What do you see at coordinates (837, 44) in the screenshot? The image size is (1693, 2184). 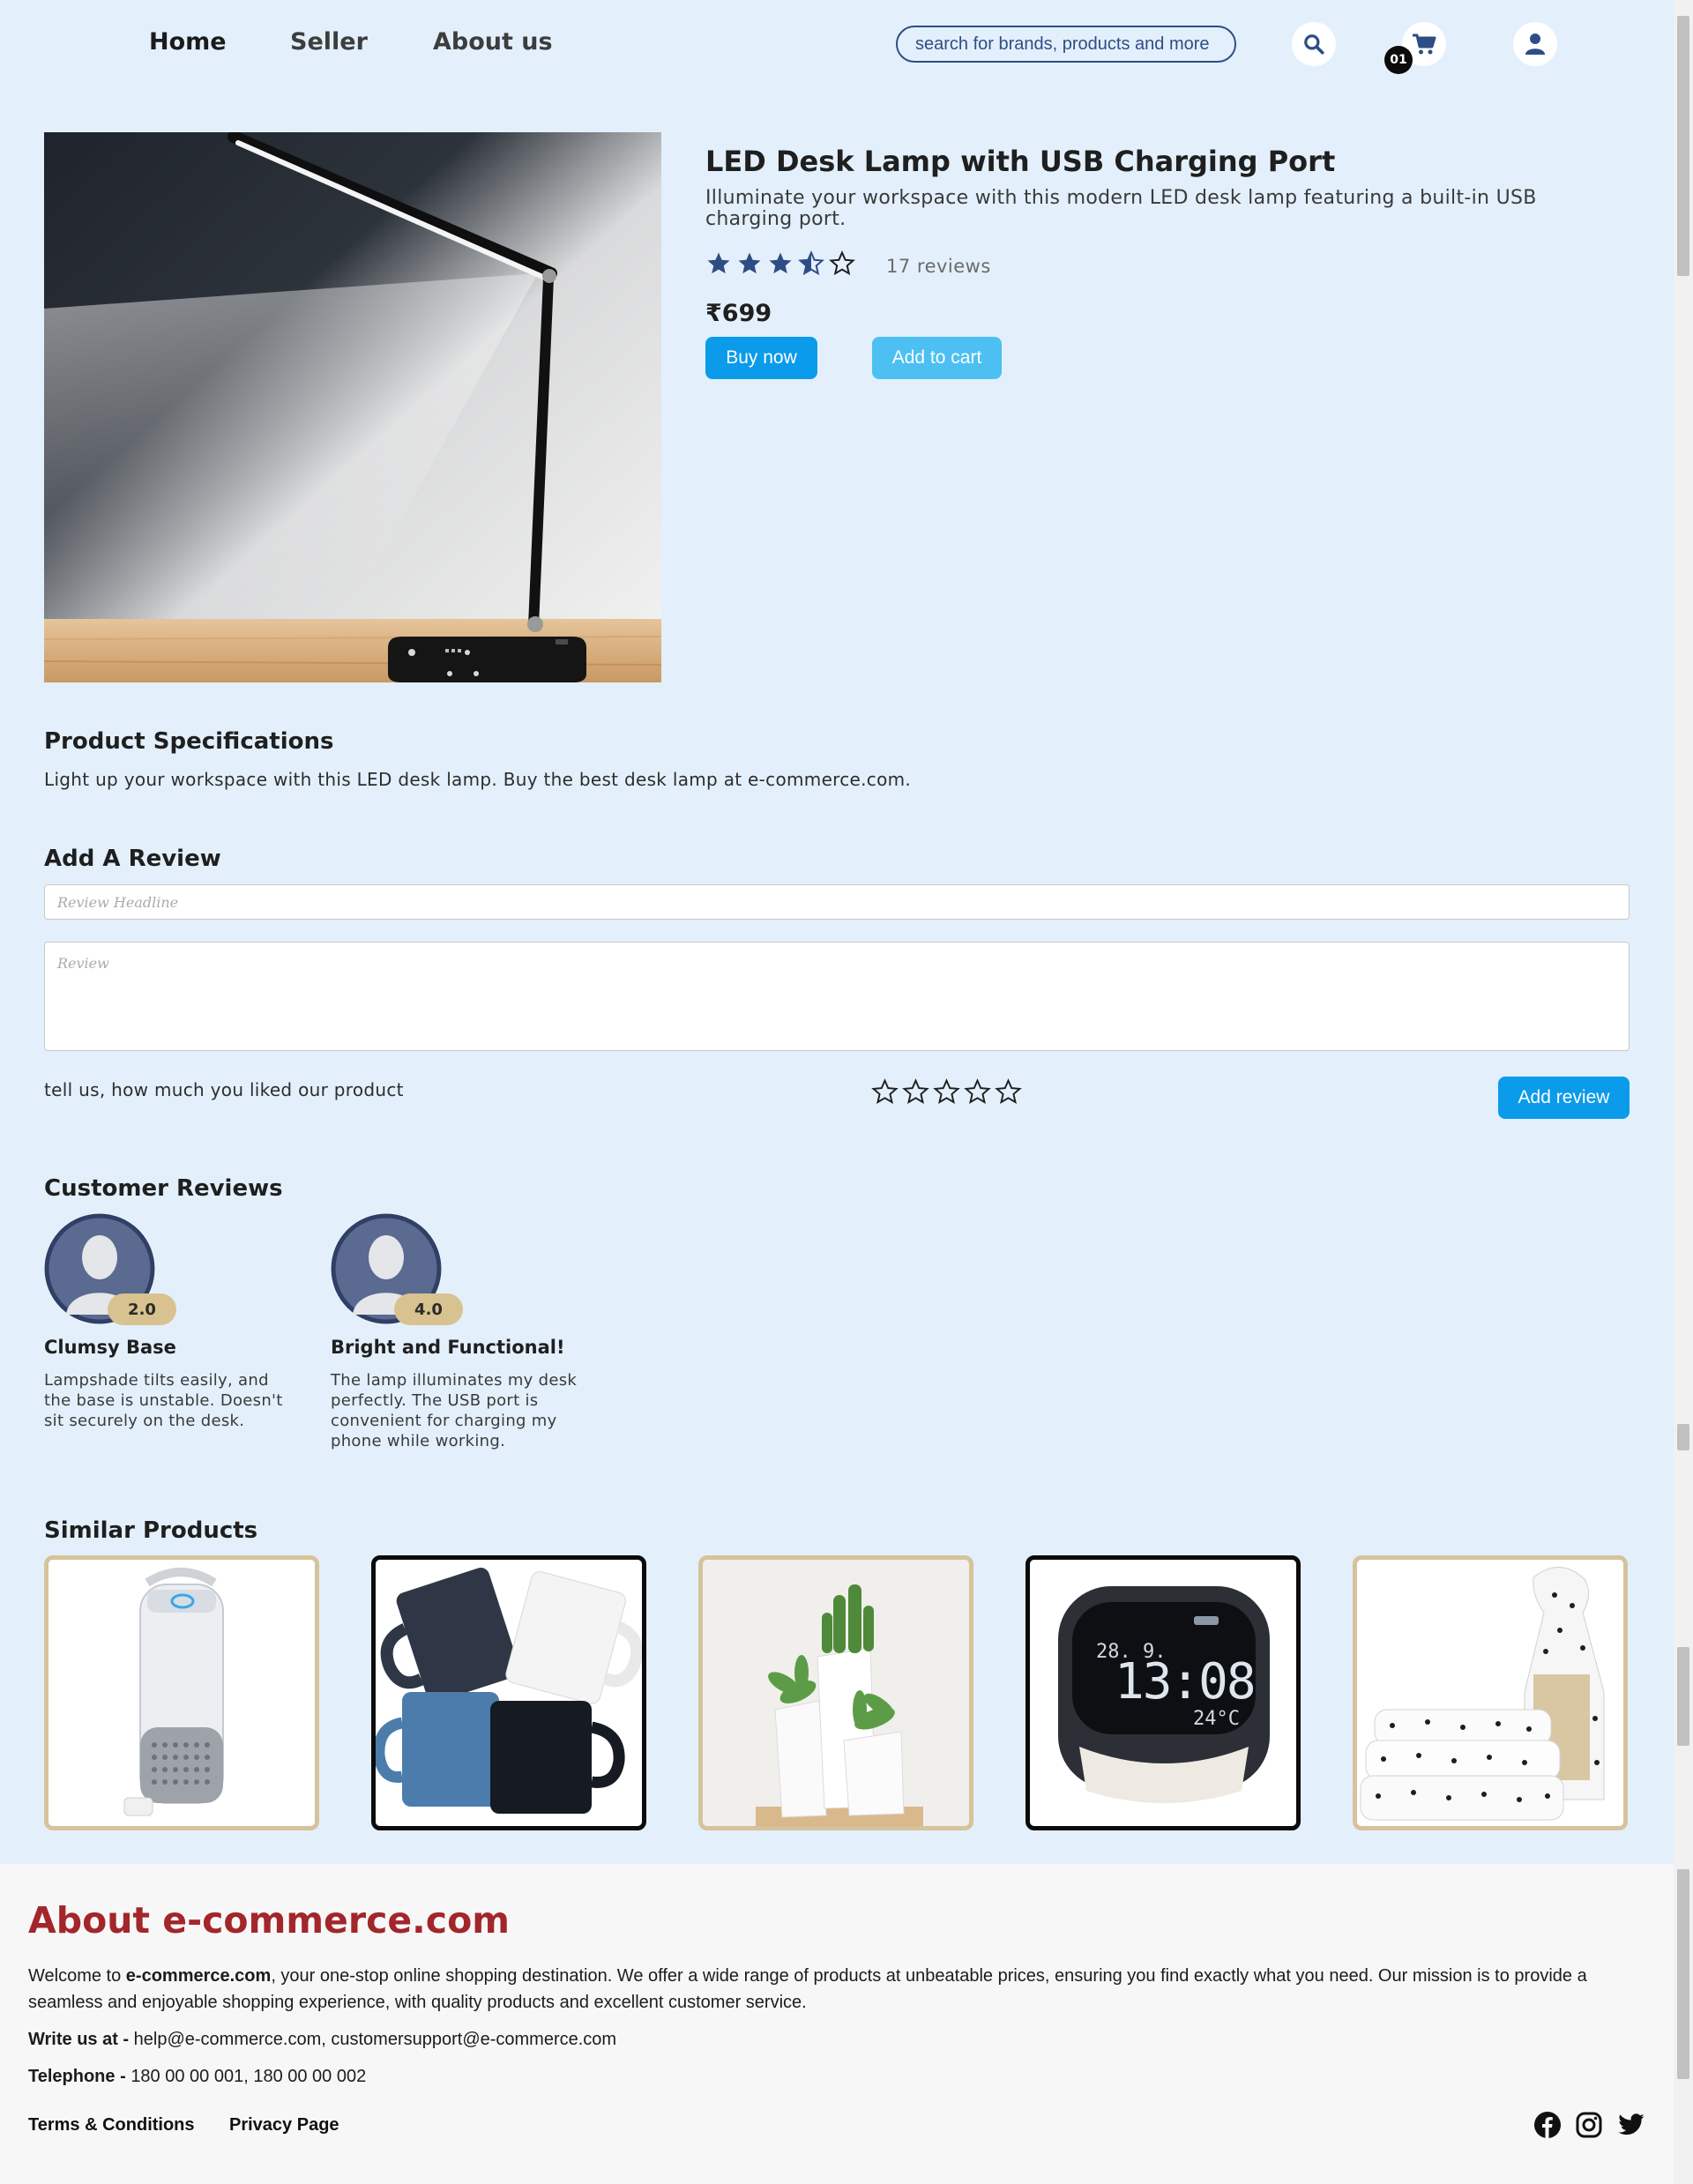 I see `top-navigation: Home Seller About us 01` at bounding box center [837, 44].